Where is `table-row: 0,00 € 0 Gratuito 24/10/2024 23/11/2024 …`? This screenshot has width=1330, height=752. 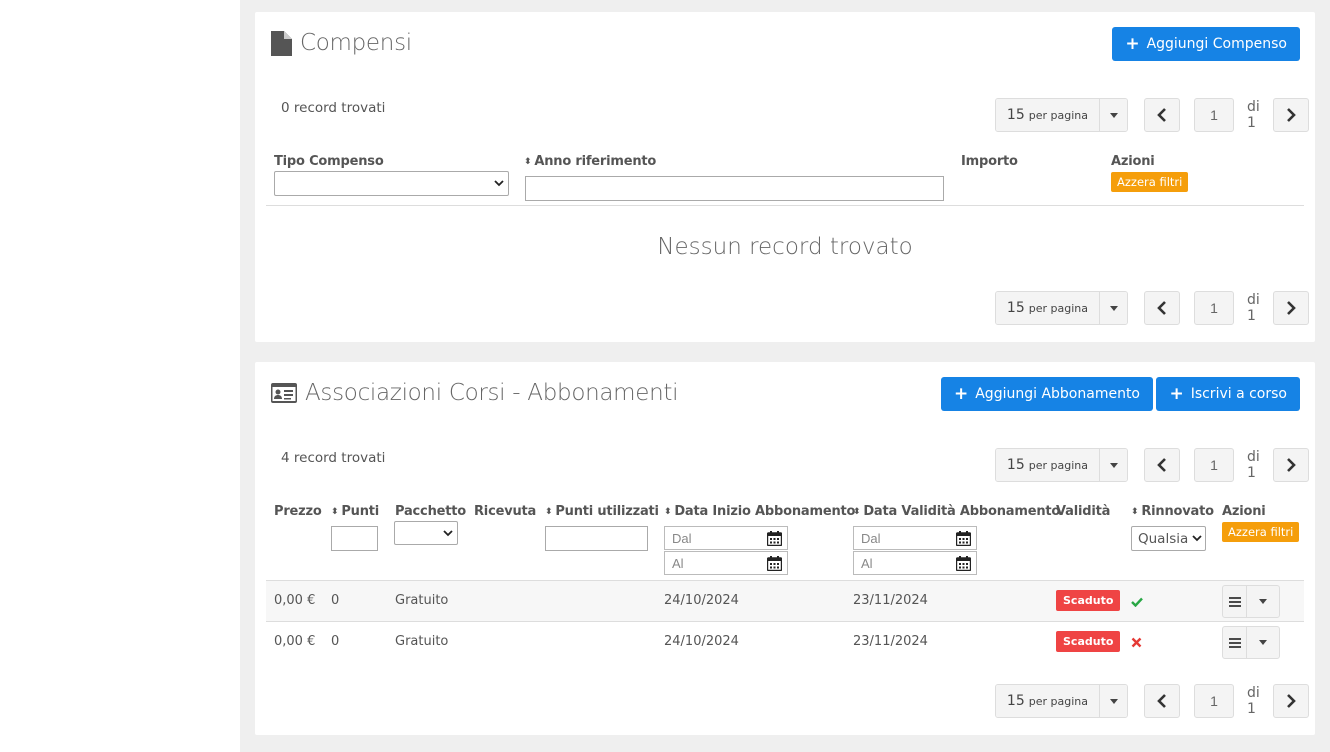
table-row: 0,00 € 0 Gratuito 24/10/2024 23/11/2024 … is located at coordinates (785, 641).